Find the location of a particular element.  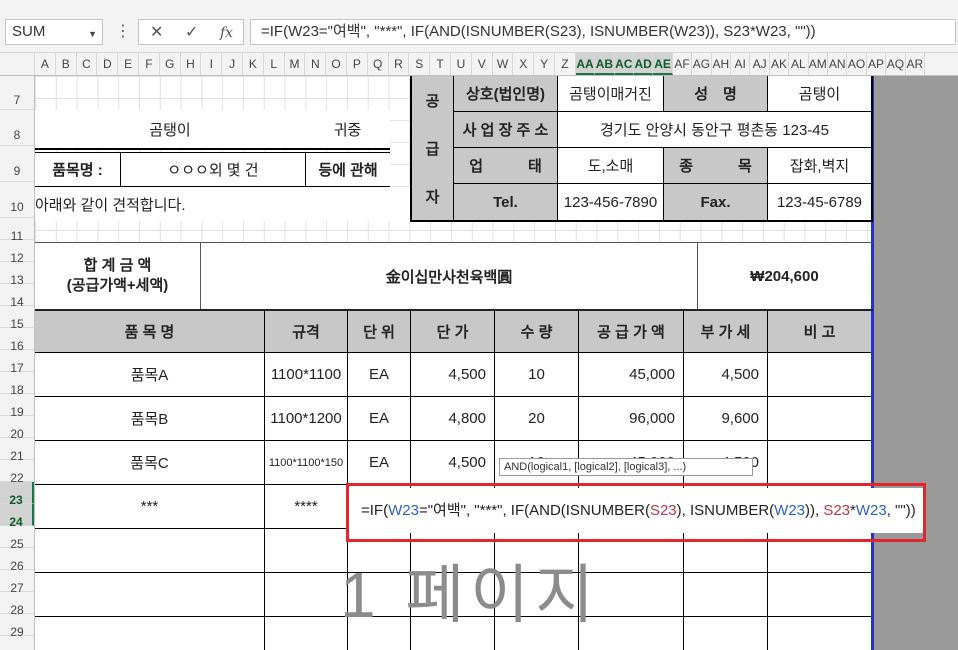

column-header: O is located at coordinates (336, 64).